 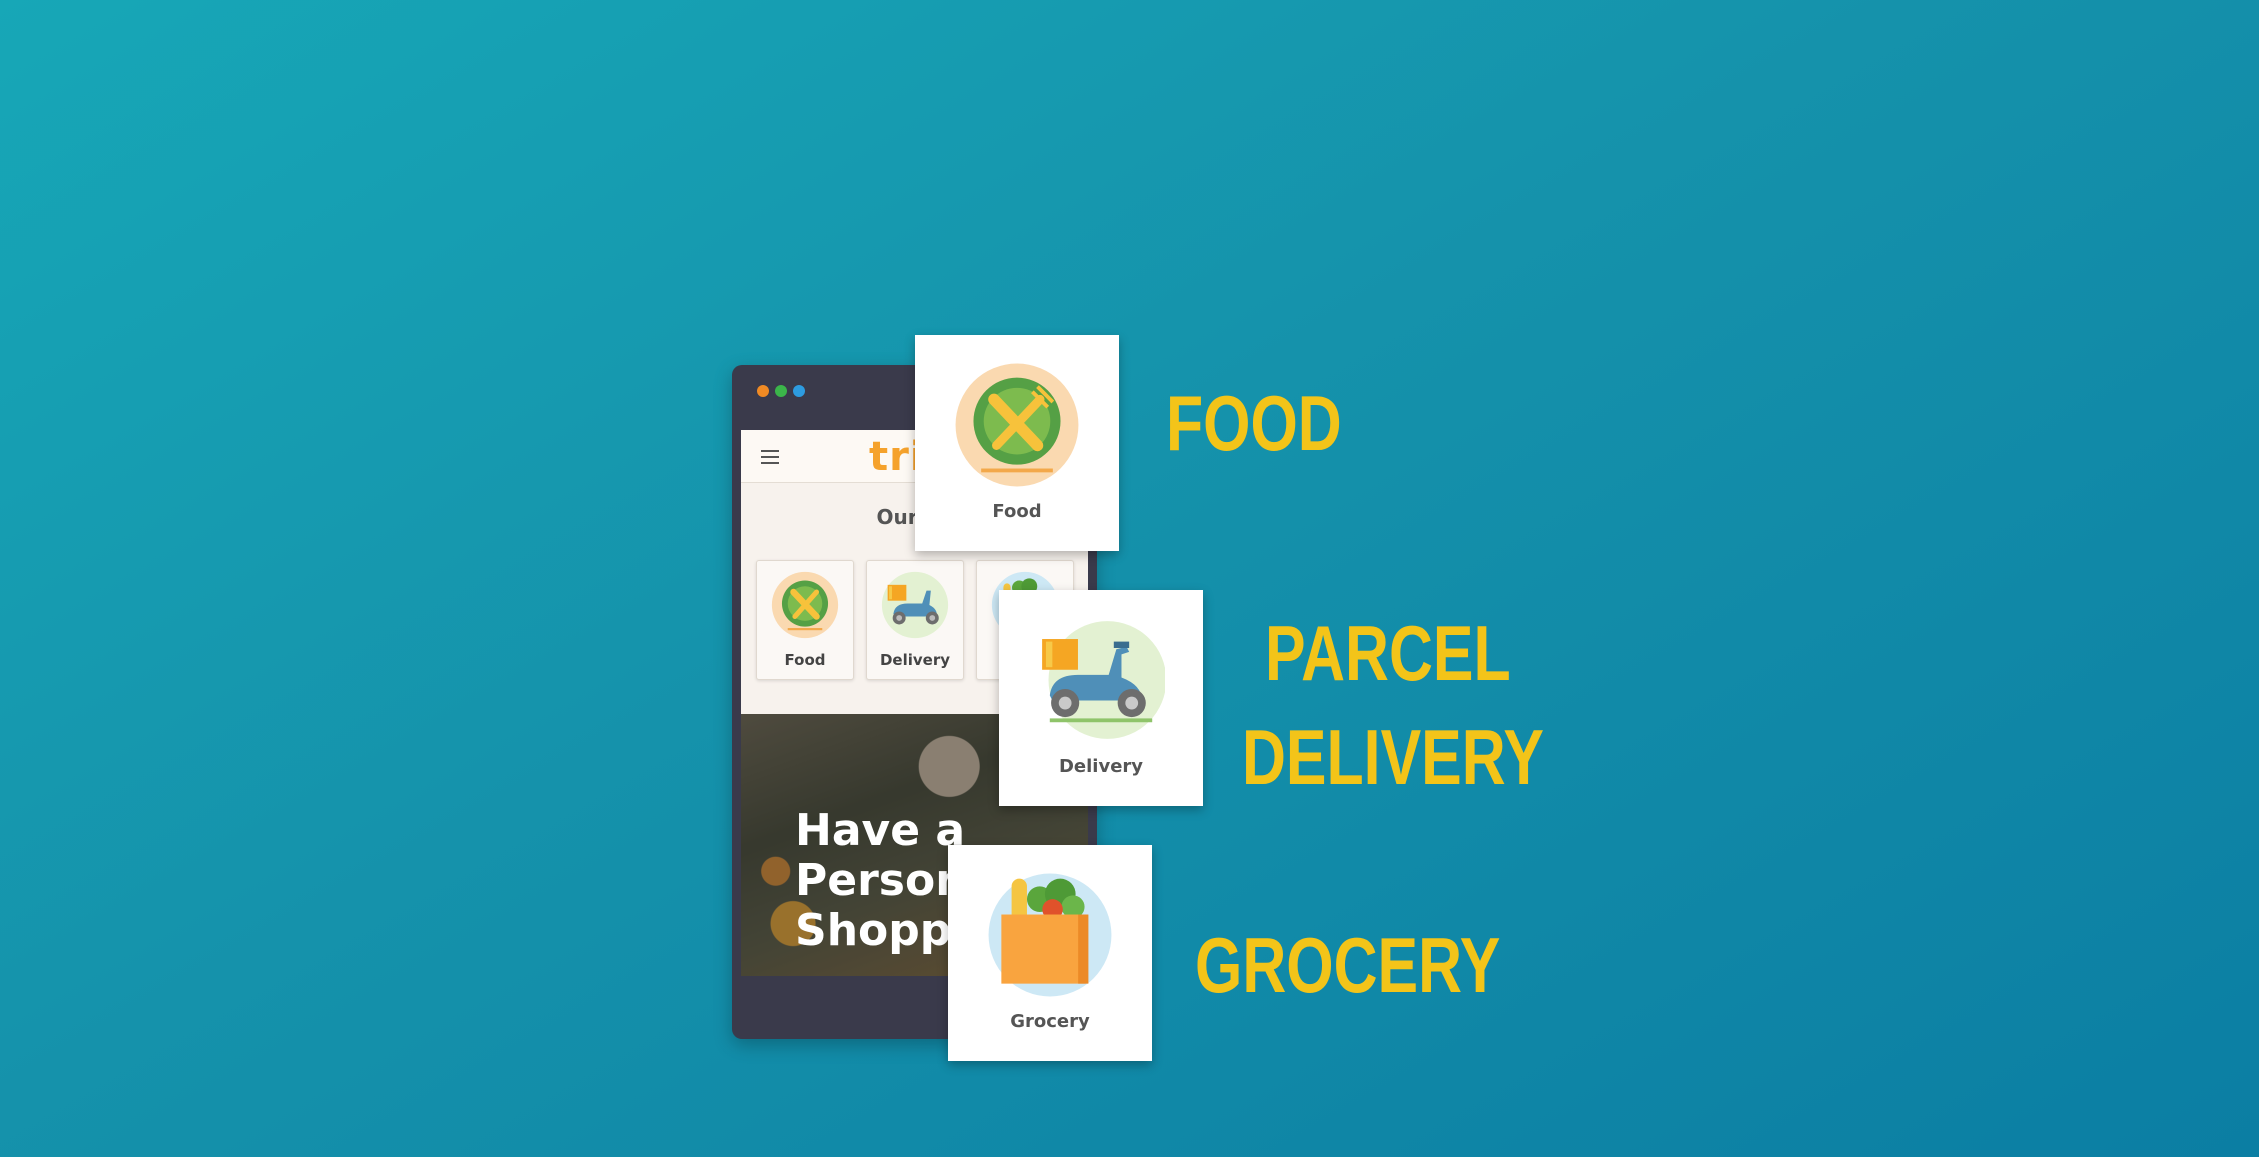 What do you see at coordinates (763, 391) in the screenshot?
I see `window-dot-orange` at bounding box center [763, 391].